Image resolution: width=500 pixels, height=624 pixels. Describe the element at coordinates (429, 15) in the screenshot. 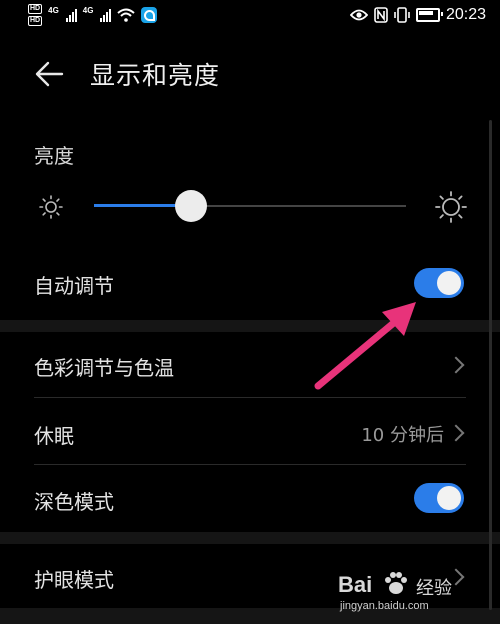

I see `battery-icon` at that location.